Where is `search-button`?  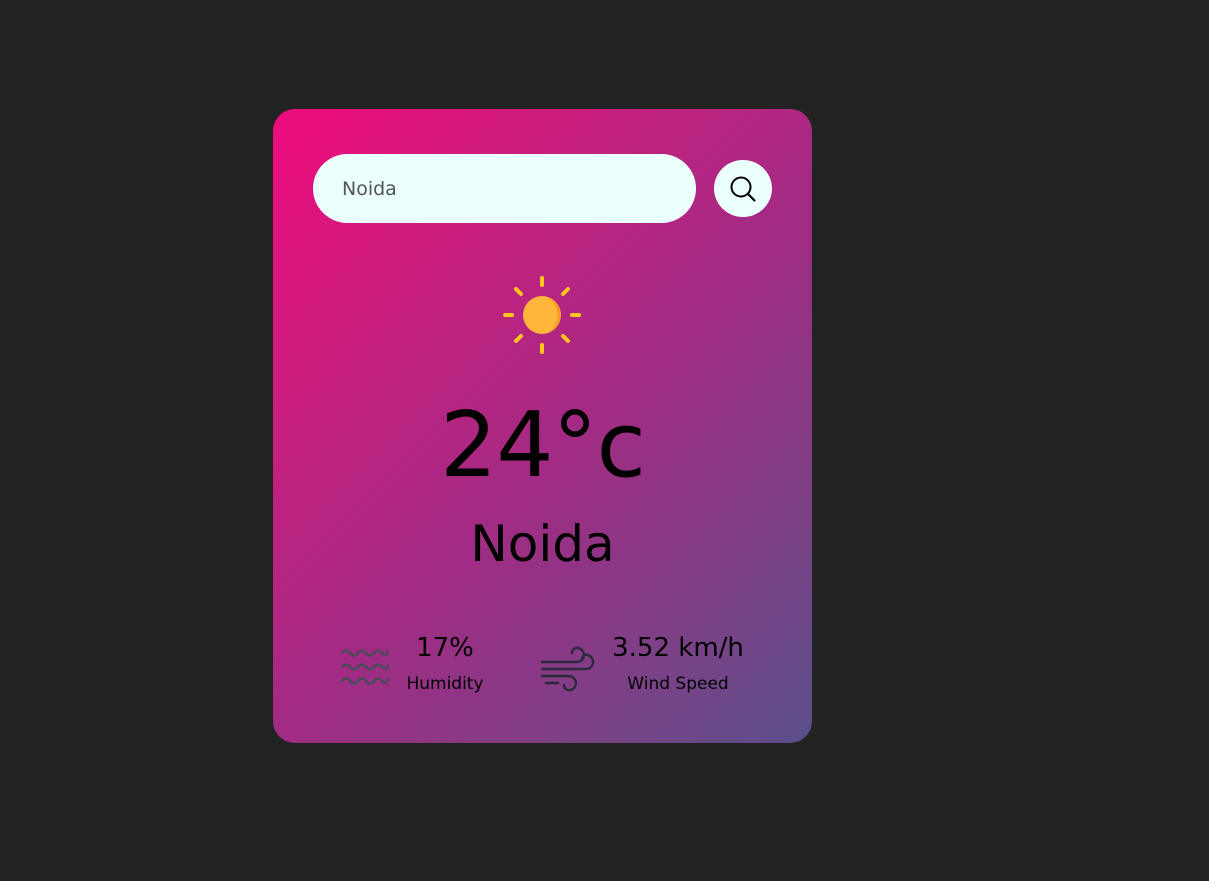
search-button is located at coordinates (743, 188).